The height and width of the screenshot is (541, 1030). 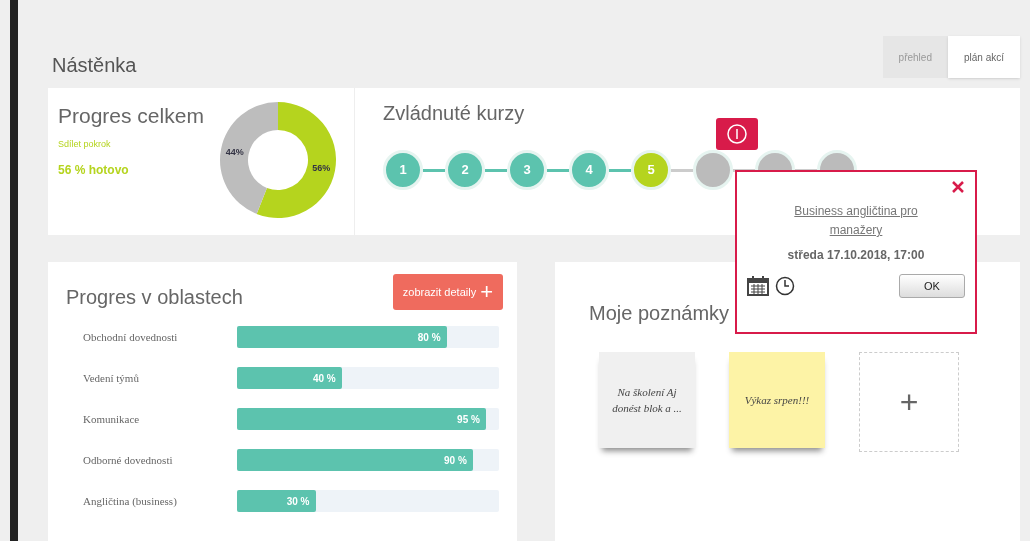 What do you see at coordinates (958, 187) in the screenshot?
I see `close-icon` at bounding box center [958, 187].